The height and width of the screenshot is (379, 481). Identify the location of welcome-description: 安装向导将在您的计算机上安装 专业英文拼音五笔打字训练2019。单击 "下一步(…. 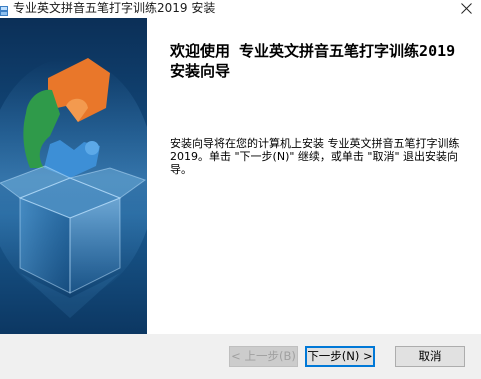
(315, 156).